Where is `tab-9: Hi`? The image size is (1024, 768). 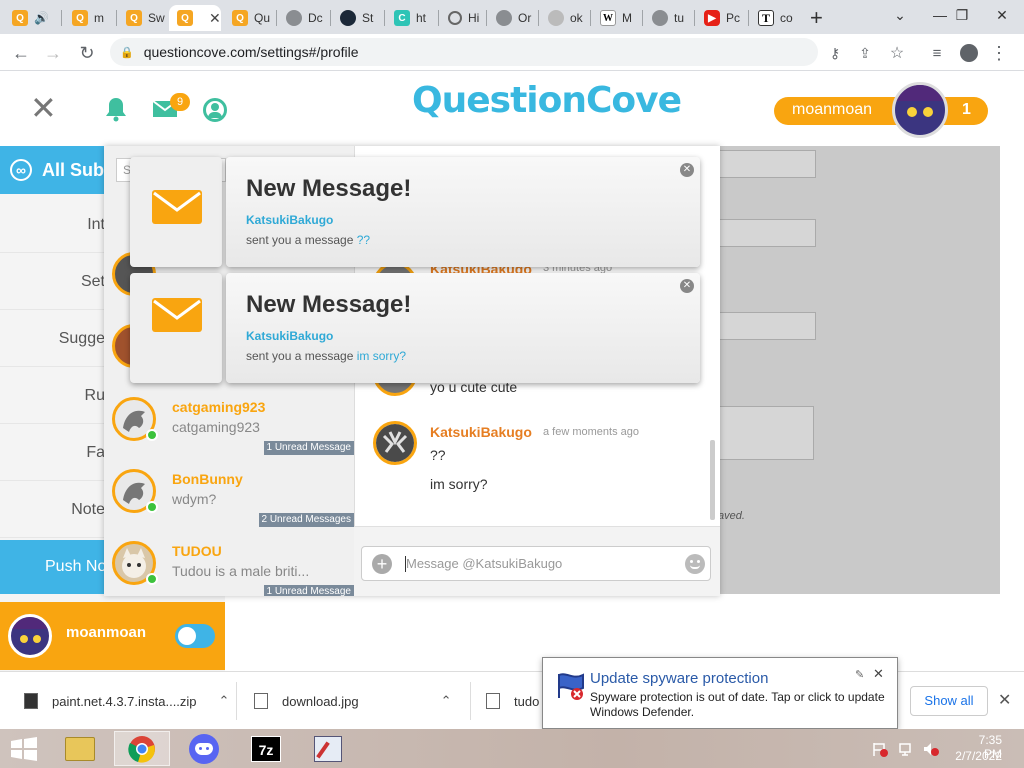 tab-9: Hi is located at coordinates (466, 18).